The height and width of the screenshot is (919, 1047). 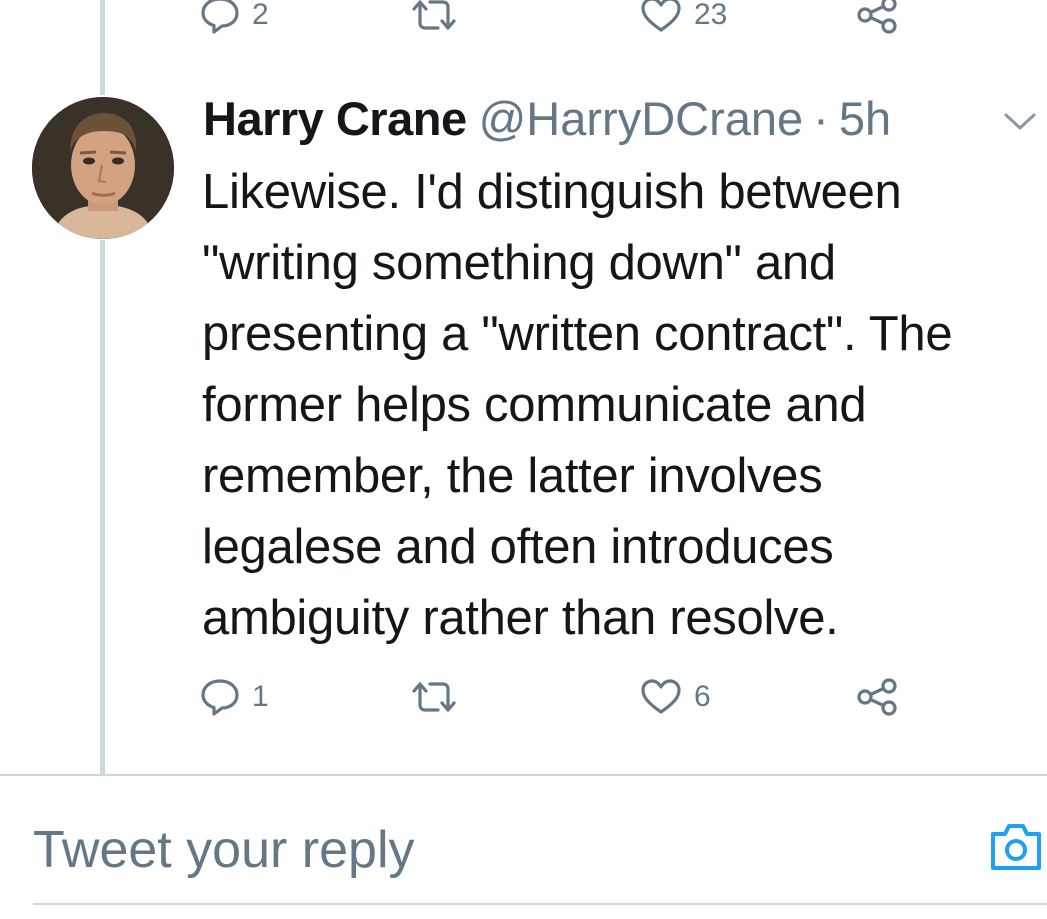 What do you see at coordinates (560, 697) in the screenshot?
I see `tweet-action-bar: 1 6` at bounding box center [560, 697].